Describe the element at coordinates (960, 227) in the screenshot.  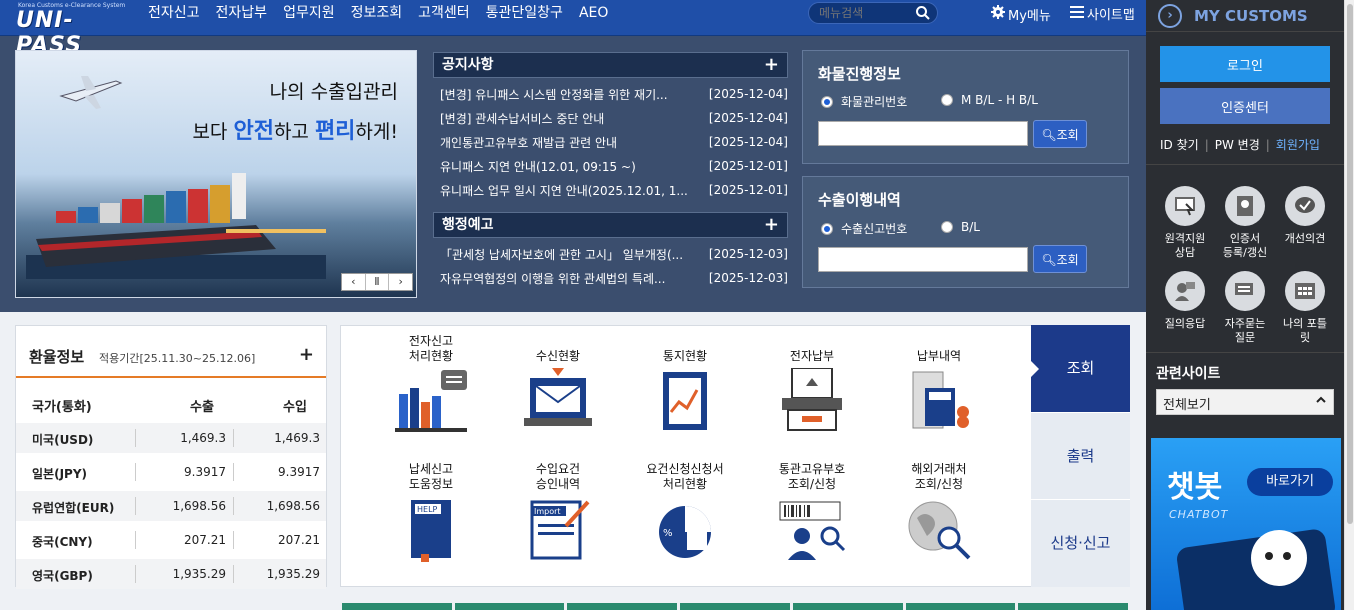
I see `export-radio-bl: B/L` at that location.